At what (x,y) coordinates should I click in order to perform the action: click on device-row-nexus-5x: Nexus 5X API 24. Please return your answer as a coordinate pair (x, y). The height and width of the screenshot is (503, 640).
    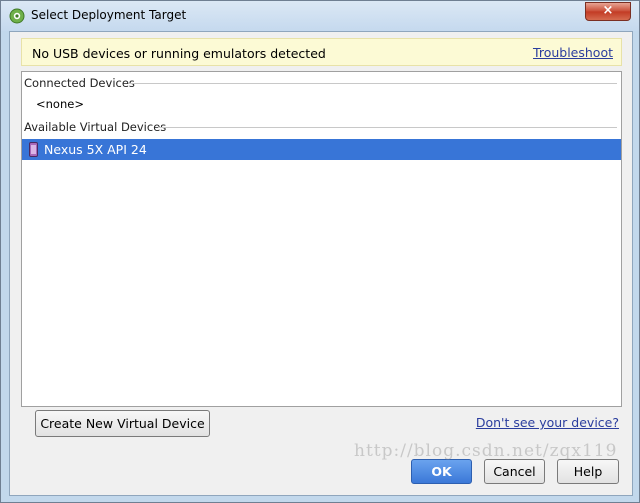
    Looking at the image, I should click on (321, 149).